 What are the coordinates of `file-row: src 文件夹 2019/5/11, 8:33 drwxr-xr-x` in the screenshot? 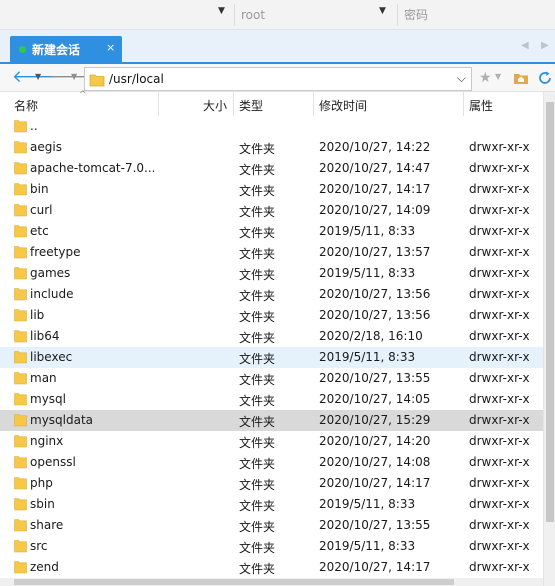 It's located at (271, 546).